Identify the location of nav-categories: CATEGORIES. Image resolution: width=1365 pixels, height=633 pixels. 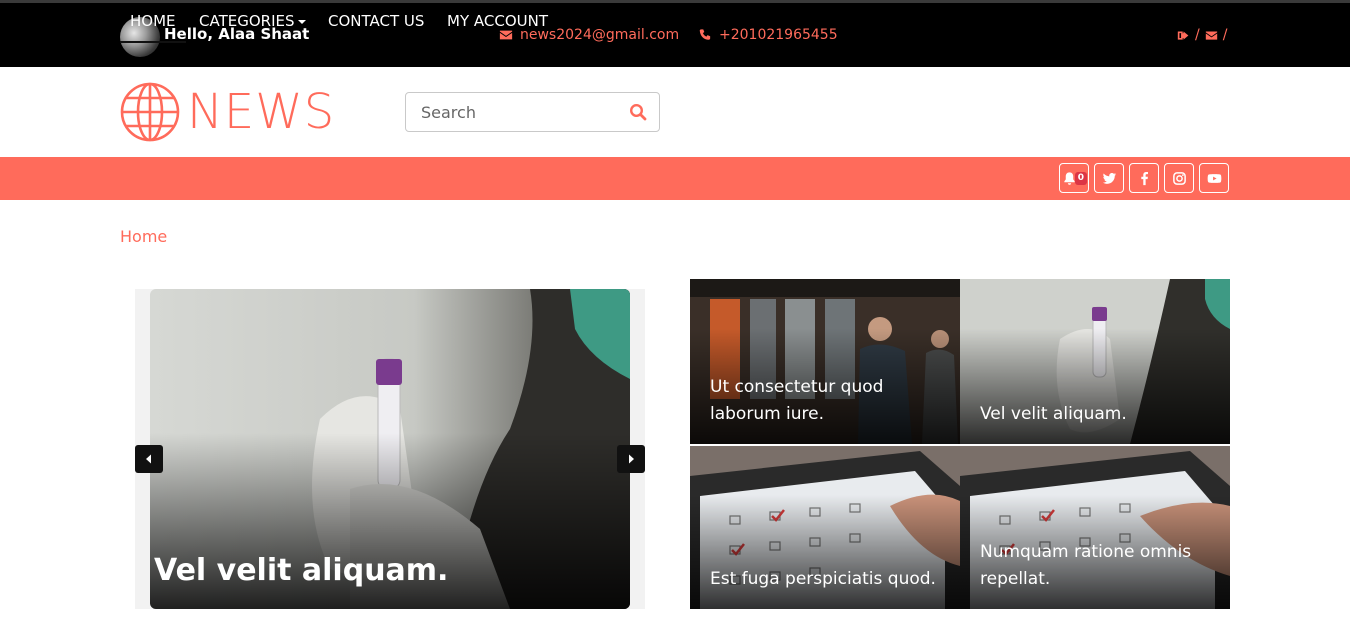
(252, 21).